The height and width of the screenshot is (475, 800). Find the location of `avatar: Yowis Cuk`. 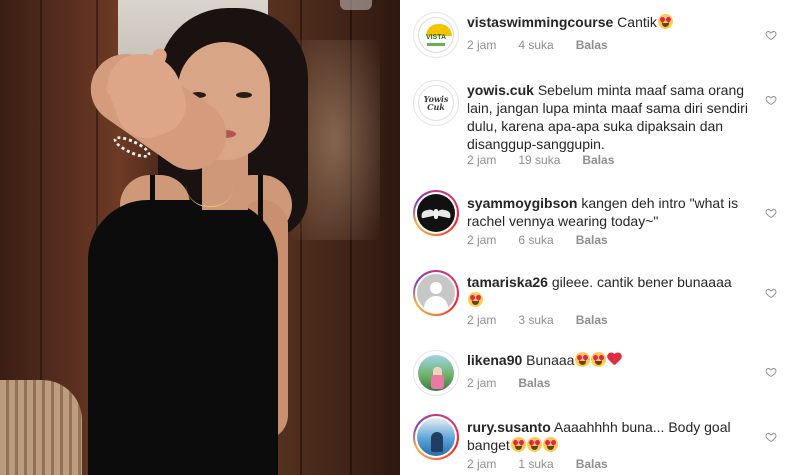

avatar: Yowis Cuk is located at coordinates (436, 103).